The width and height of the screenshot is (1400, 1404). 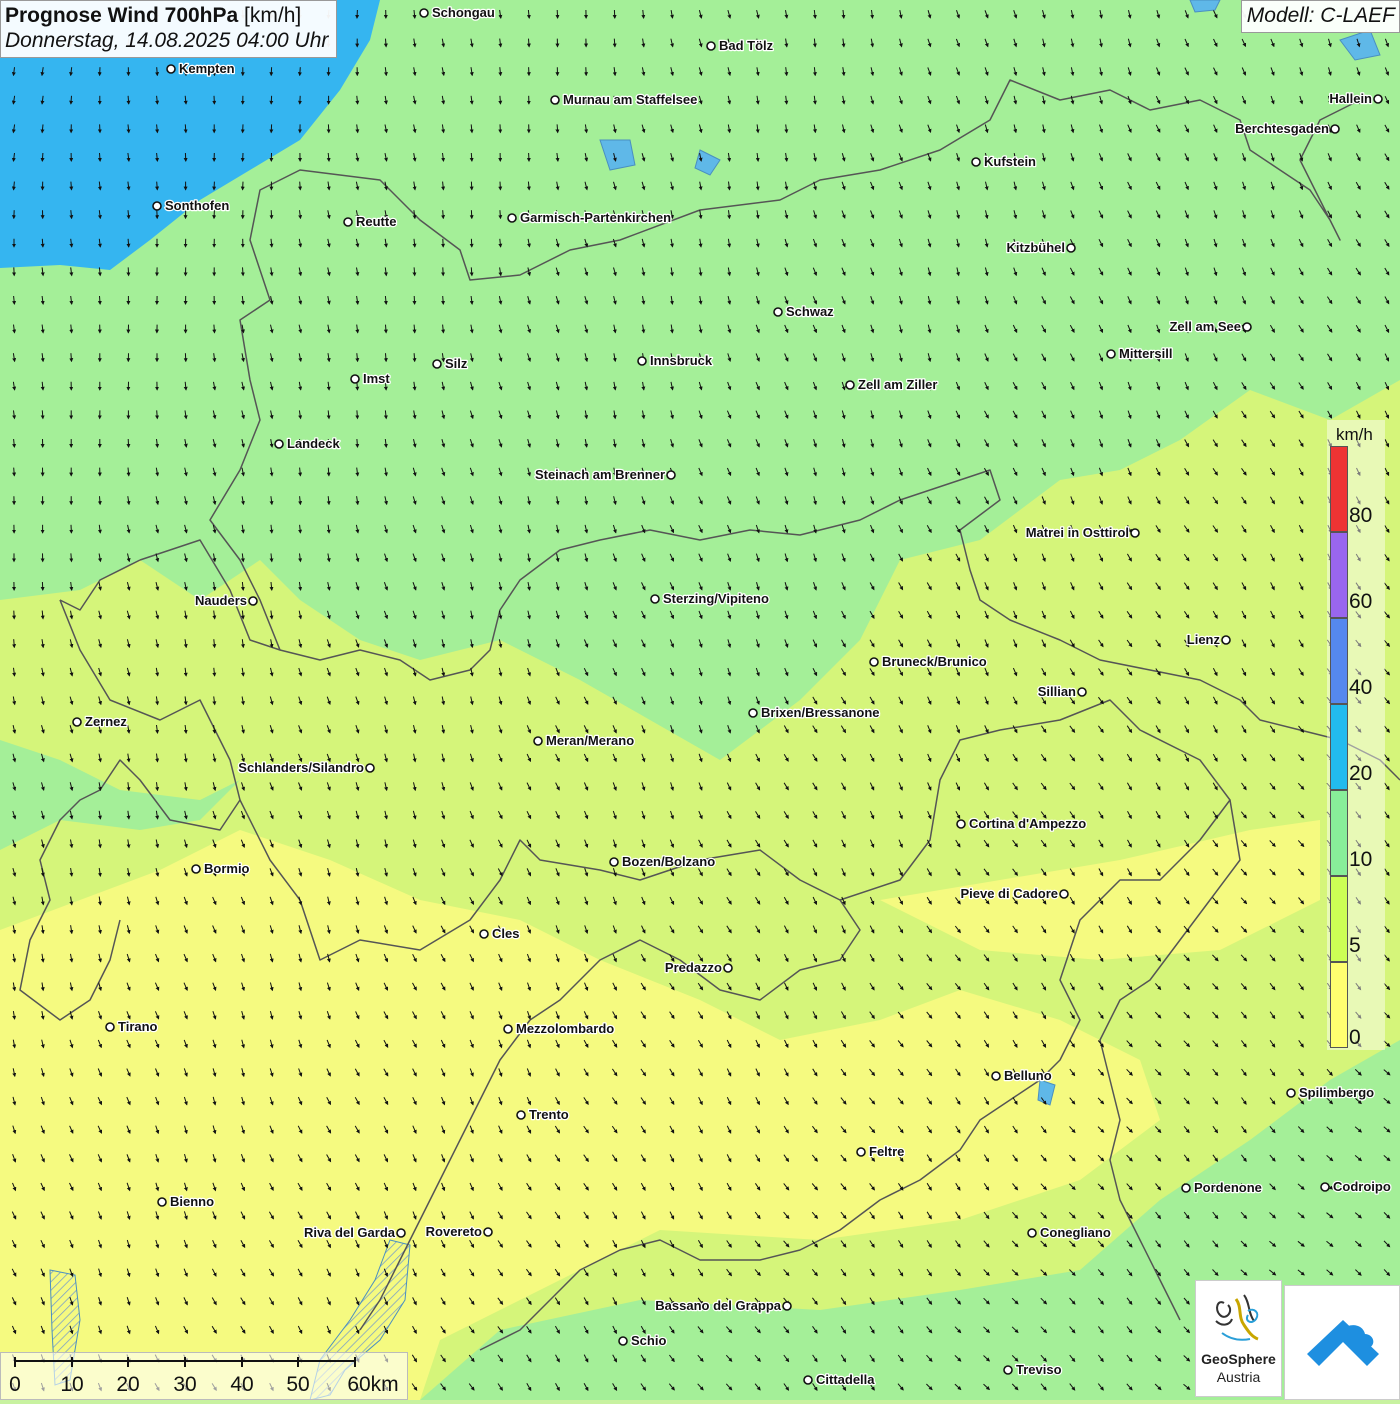 What do you see at coordinates (886, 1151) in the screenshot?
I see `city-label: Feltre` at bounding box center [886, 1151].